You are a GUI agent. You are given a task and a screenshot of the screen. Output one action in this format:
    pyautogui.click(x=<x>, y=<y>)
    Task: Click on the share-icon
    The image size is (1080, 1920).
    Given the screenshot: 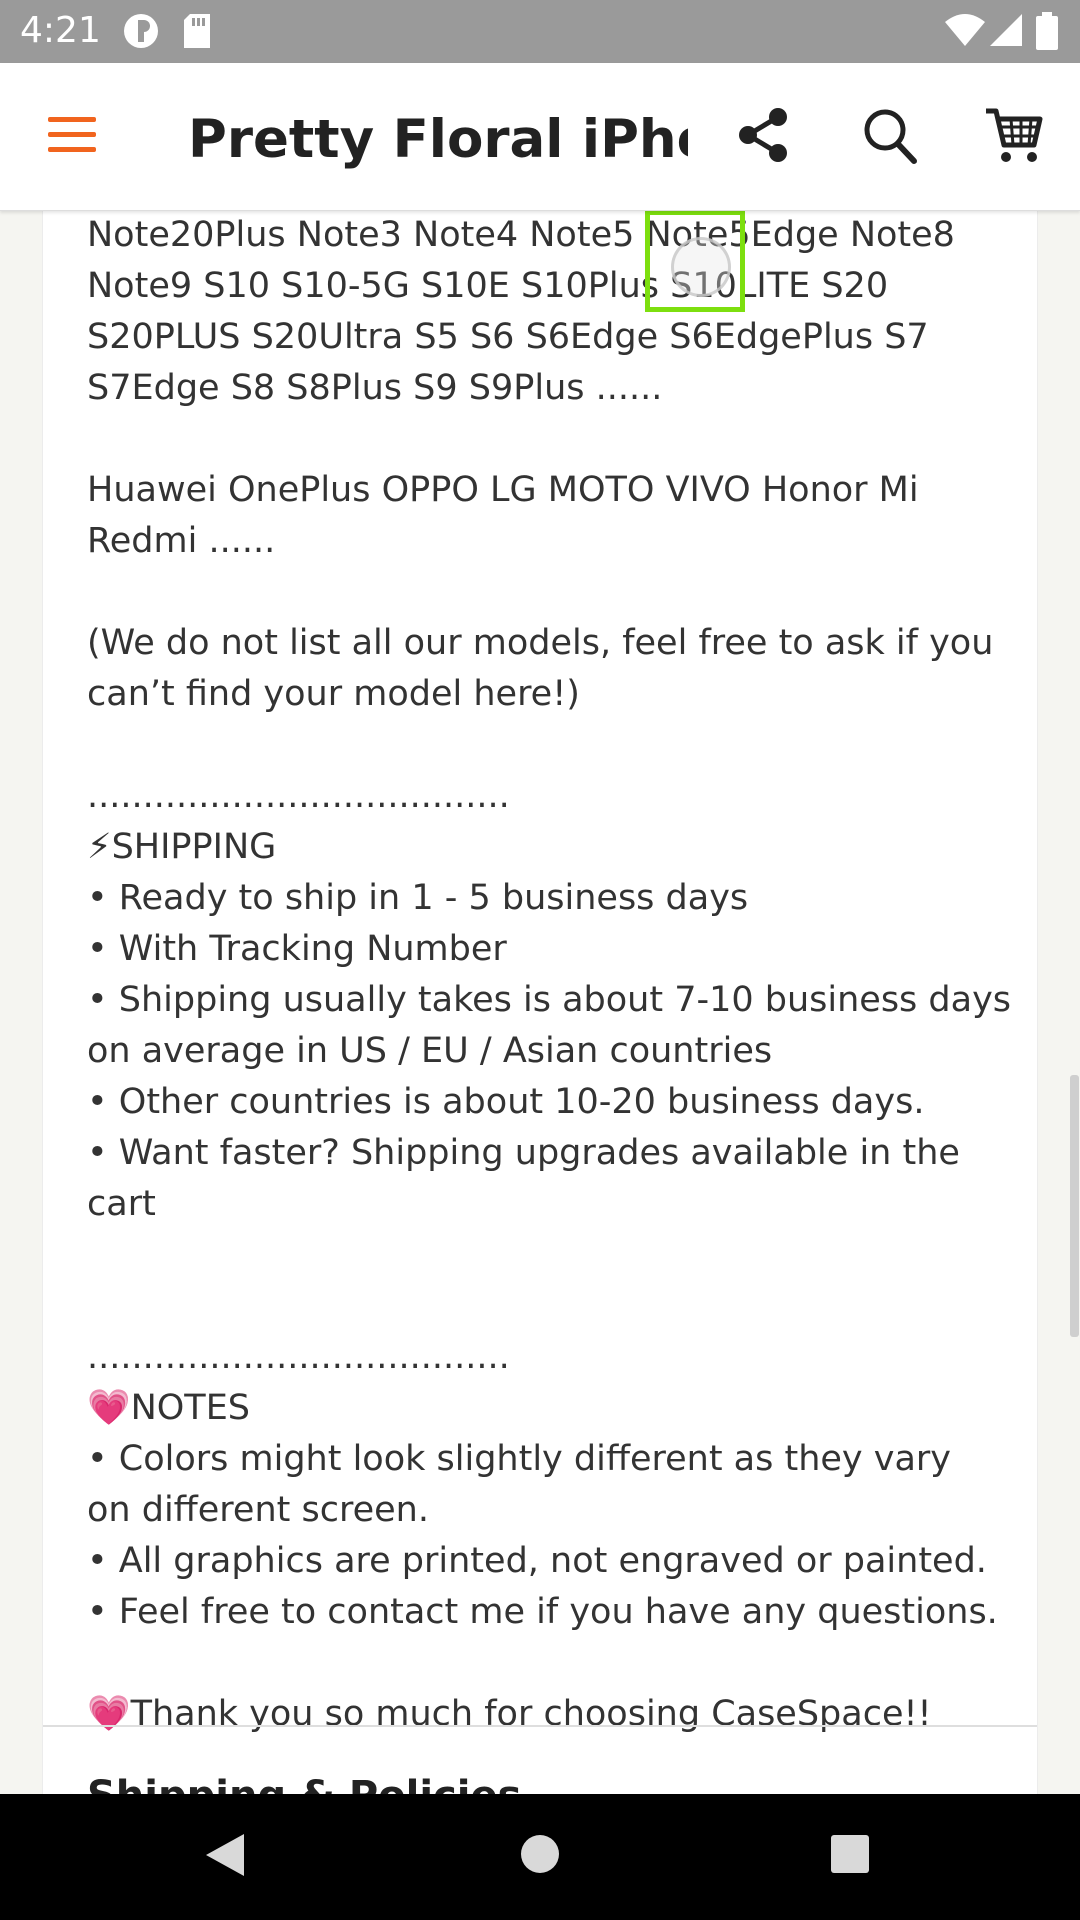 What is the action you would take?
    pyautogui.click(x=763, y=137)
    